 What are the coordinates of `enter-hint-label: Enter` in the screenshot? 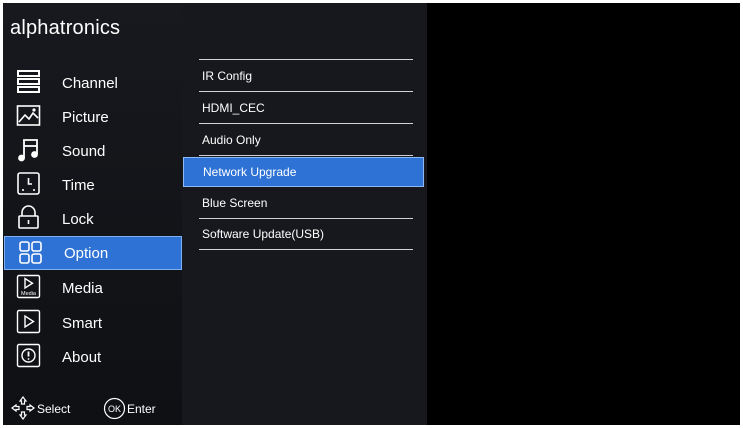 It's located at (141, 409).